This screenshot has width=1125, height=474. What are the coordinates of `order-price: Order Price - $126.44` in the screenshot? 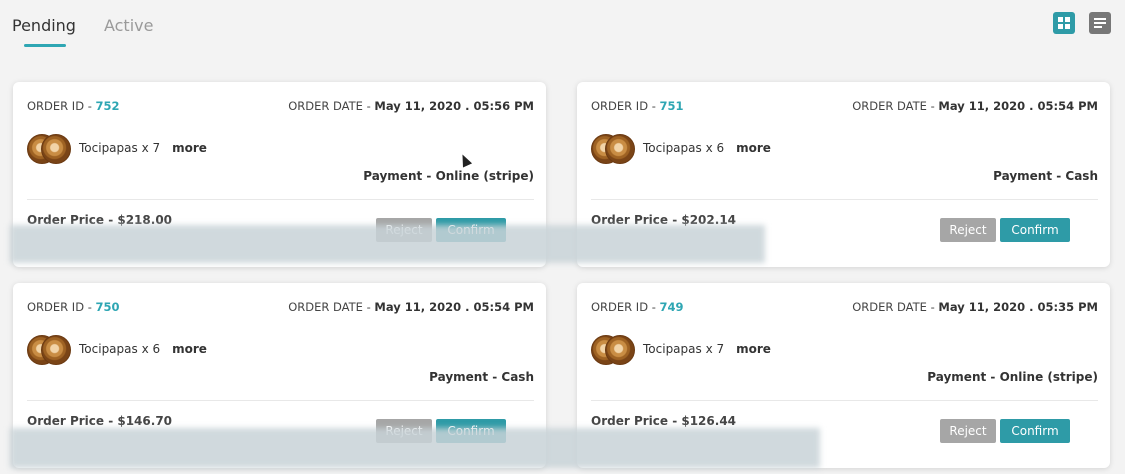 It's located at (663, 421).